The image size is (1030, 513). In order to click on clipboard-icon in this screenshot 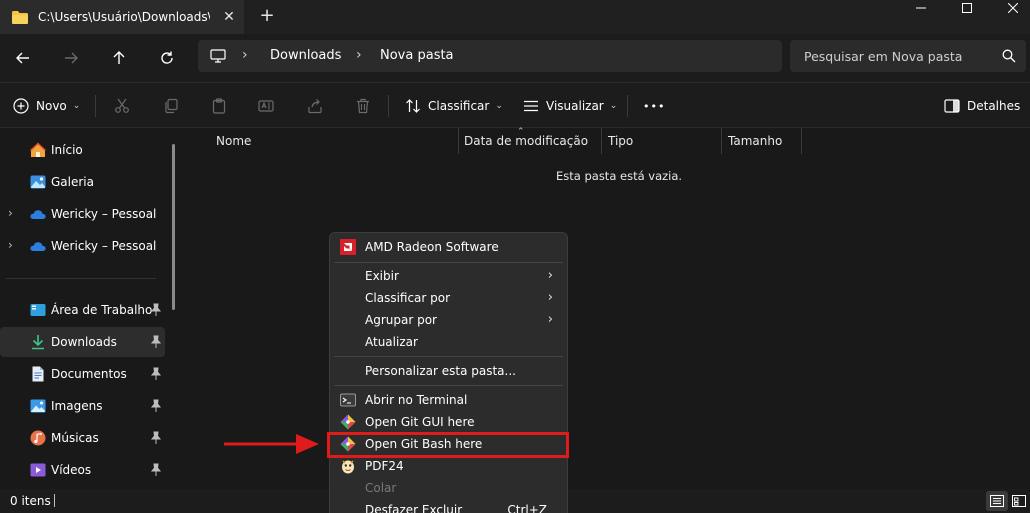, I will do `click(219, 106)`.